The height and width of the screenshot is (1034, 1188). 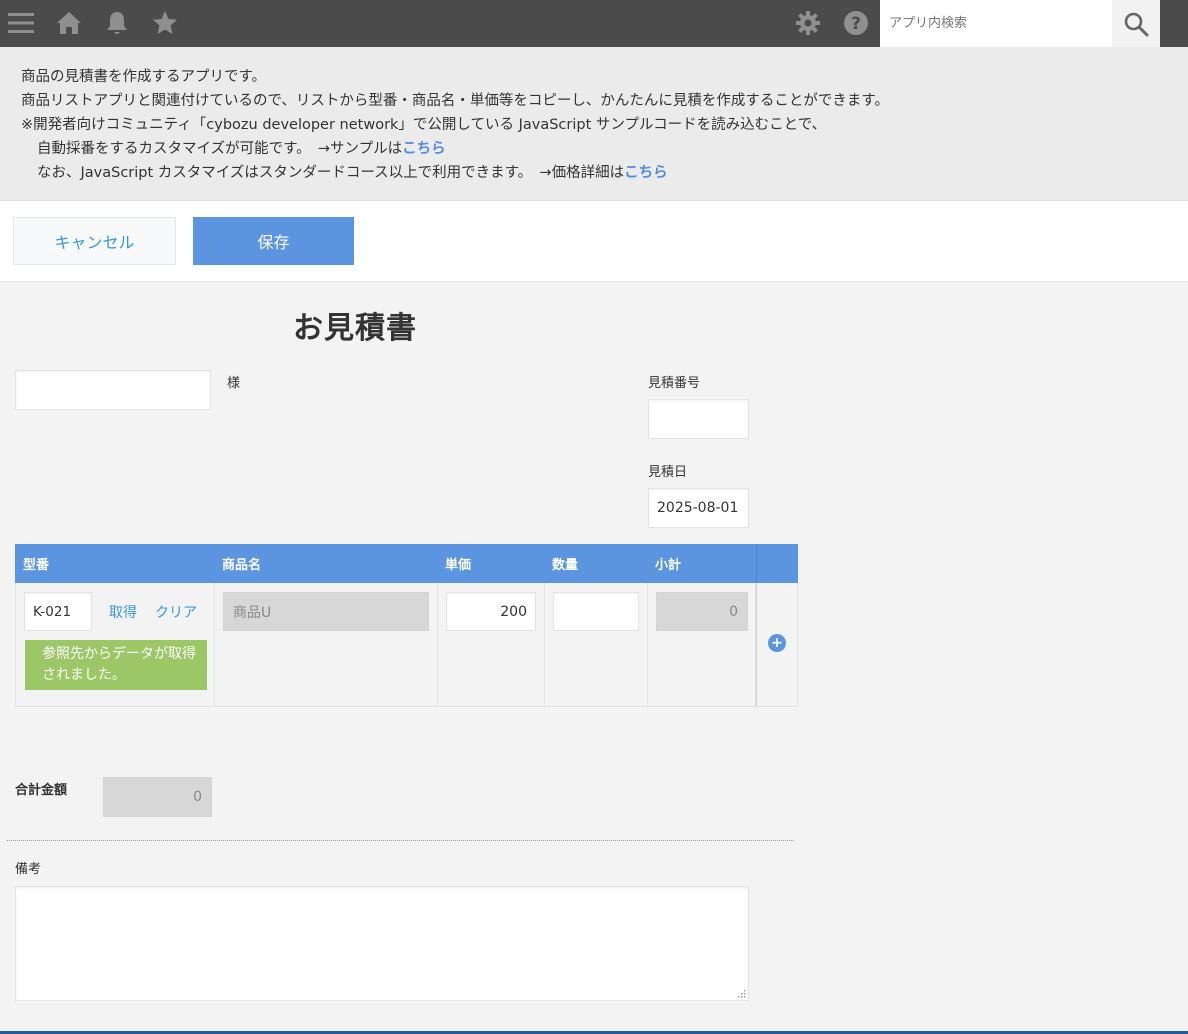 I want to click on fetch-link: 取得, so click(x=123, y=612).